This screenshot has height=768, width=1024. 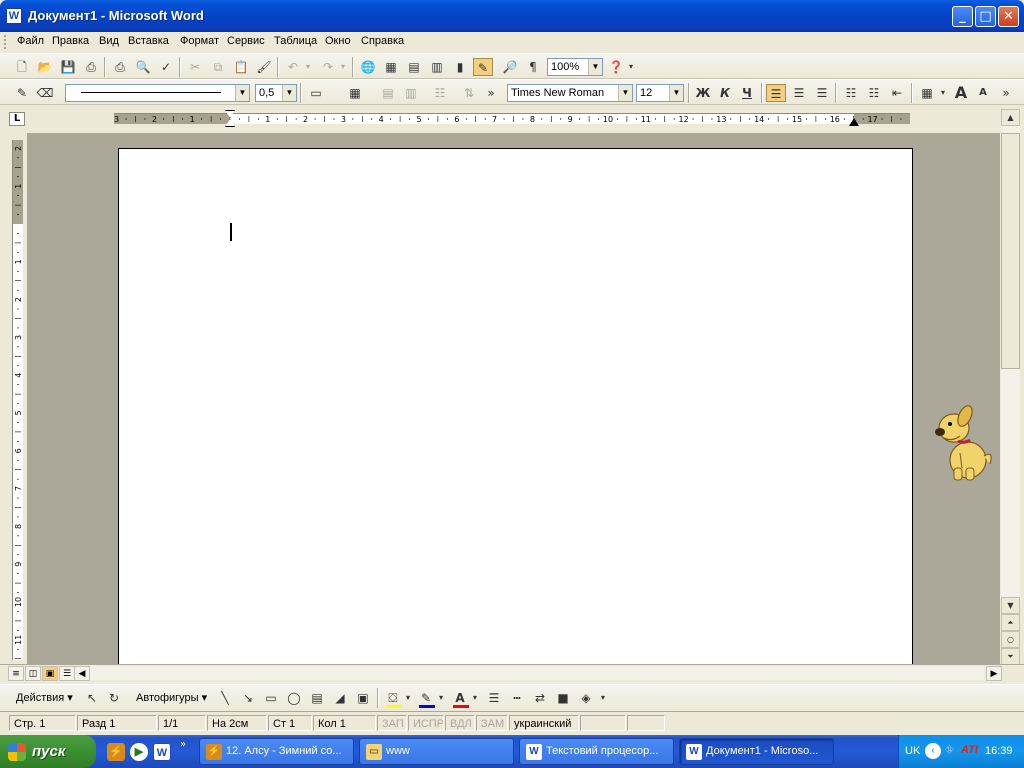 What do you see at coordinates (1008, 16) in the screenshot?
I see `close-button: ✕` at bounding box center [1008, 16].